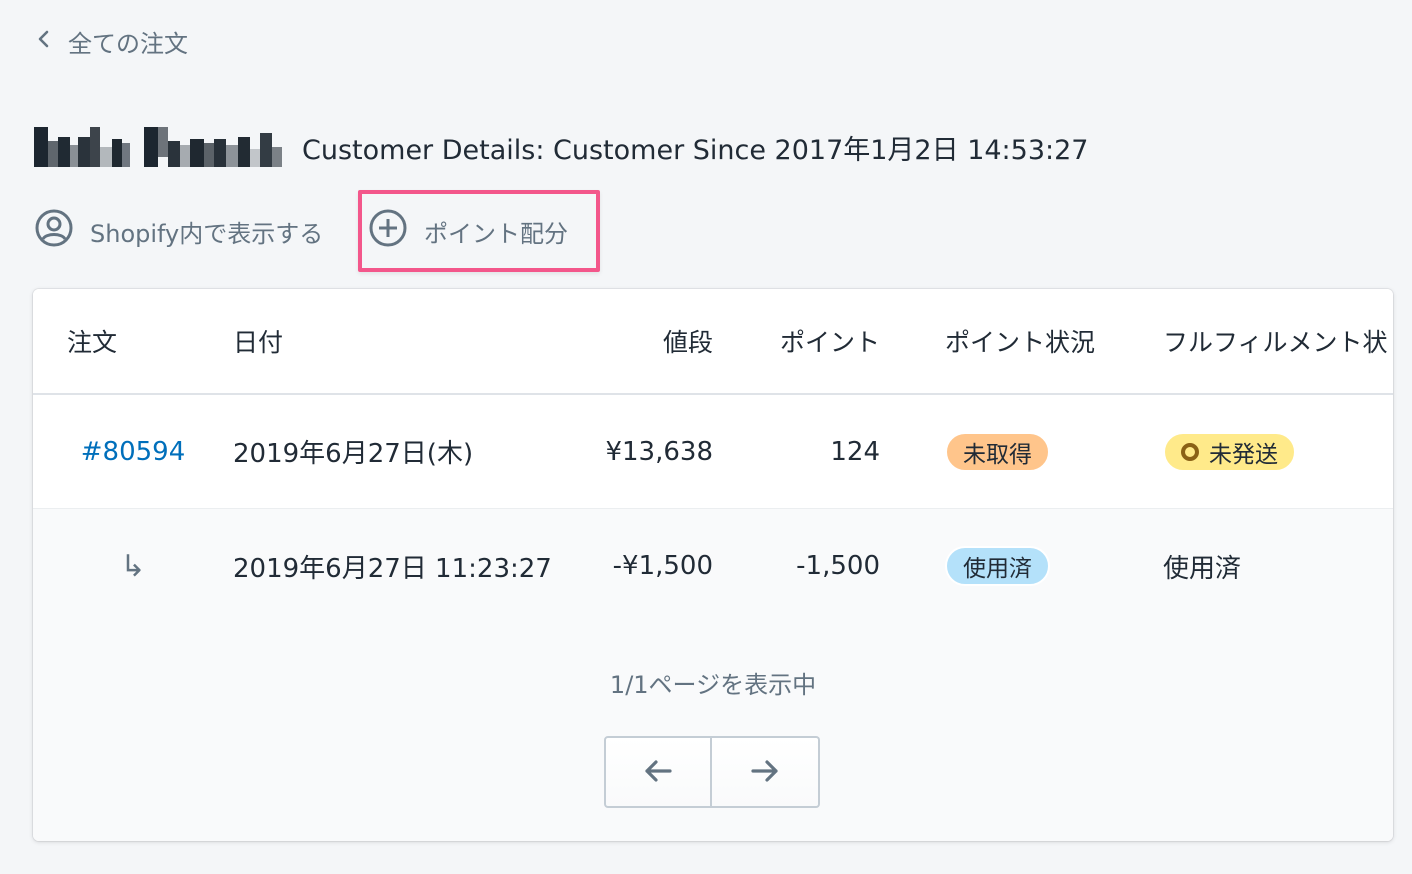 This screenshot has height=874, width=1412. Describe the element at coordinates (1243, 454) in the screenshot. I see `fulfillment-status-label: 未発送` at that location.